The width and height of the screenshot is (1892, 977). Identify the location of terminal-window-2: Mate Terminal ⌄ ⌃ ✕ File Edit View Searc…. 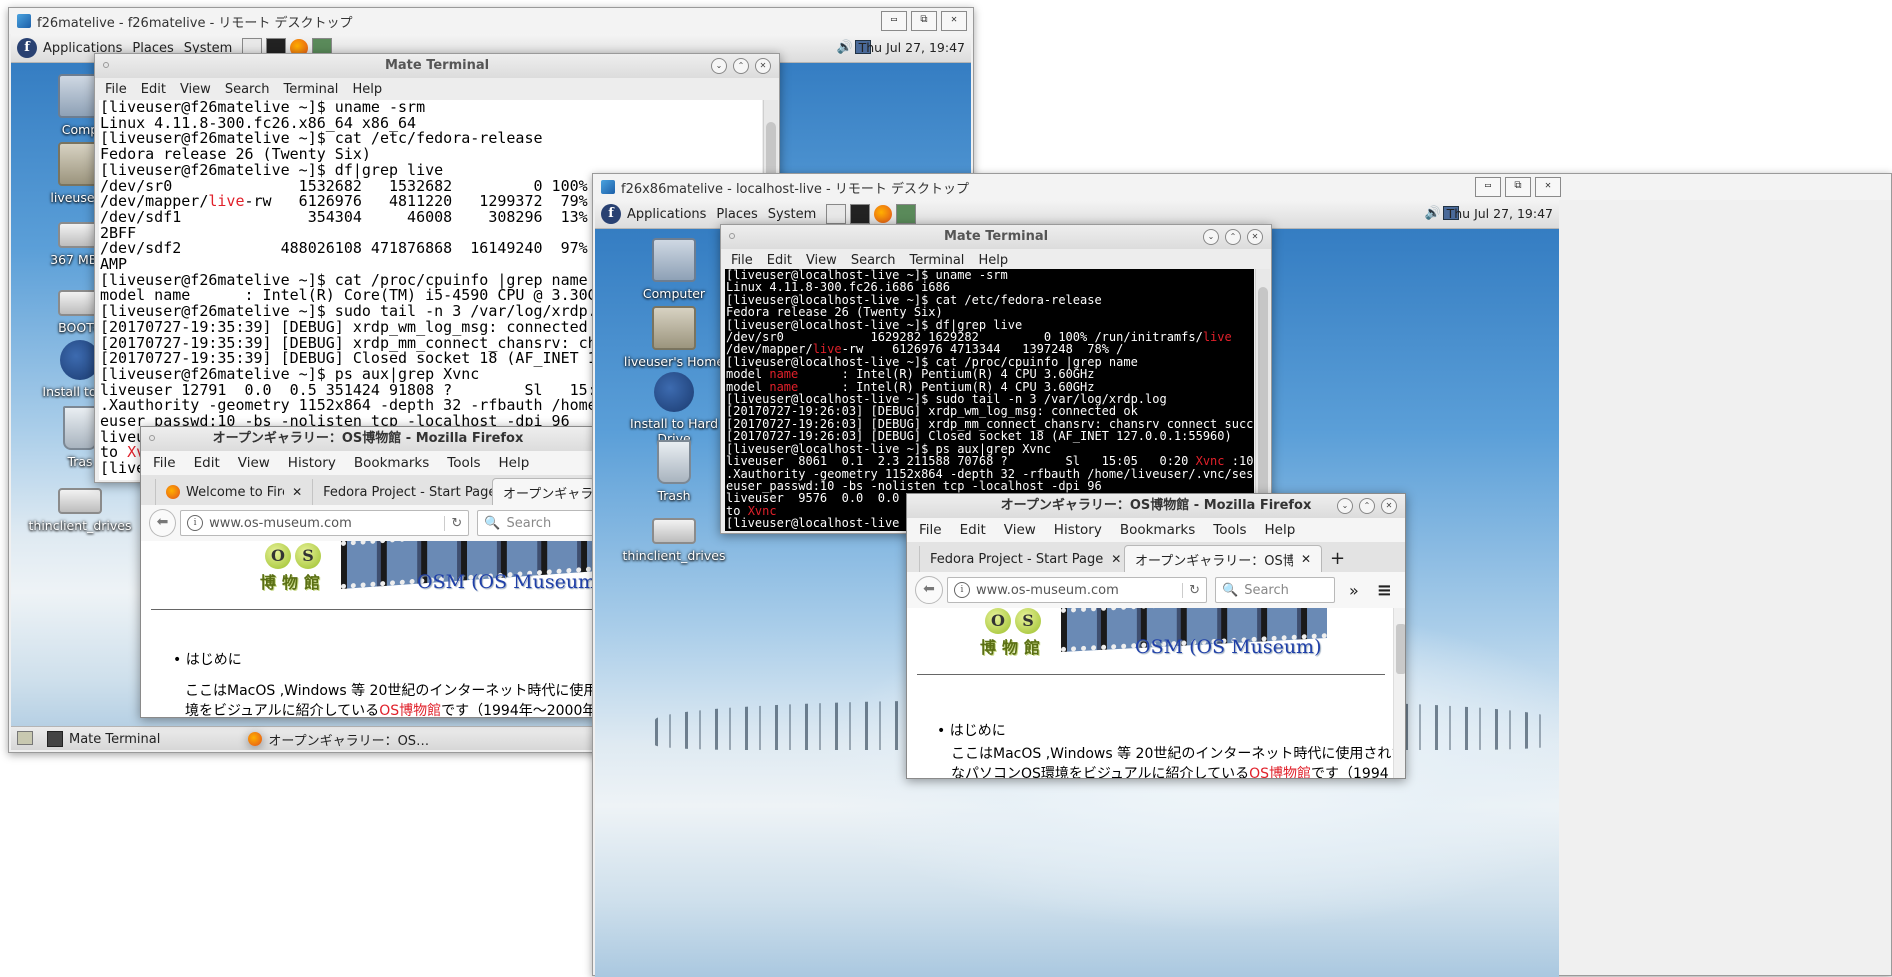
(996, 379).